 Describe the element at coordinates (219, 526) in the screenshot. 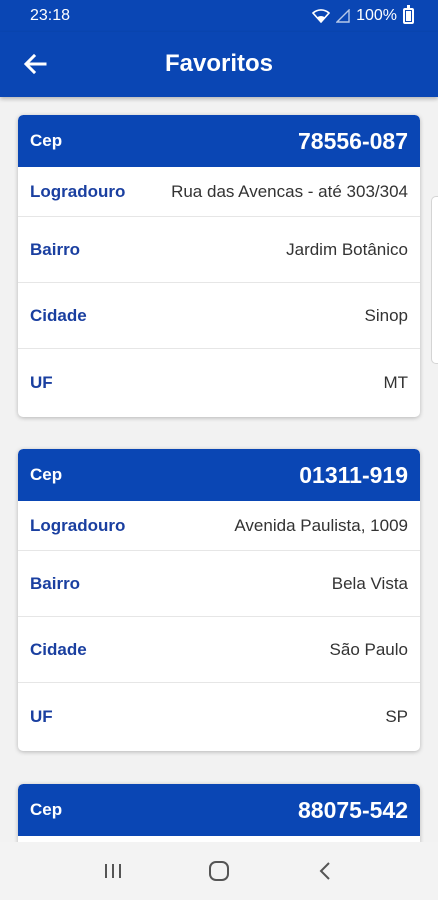

I see `row-logradouro: Logradouro Avenida Paulista, 1009` at that location.